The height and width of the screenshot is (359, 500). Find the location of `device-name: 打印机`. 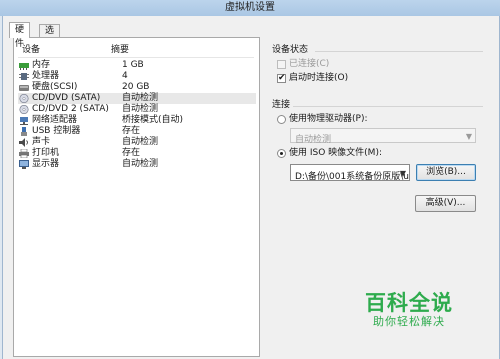

device-name: 打印机 is located at coordinates (46, 153).